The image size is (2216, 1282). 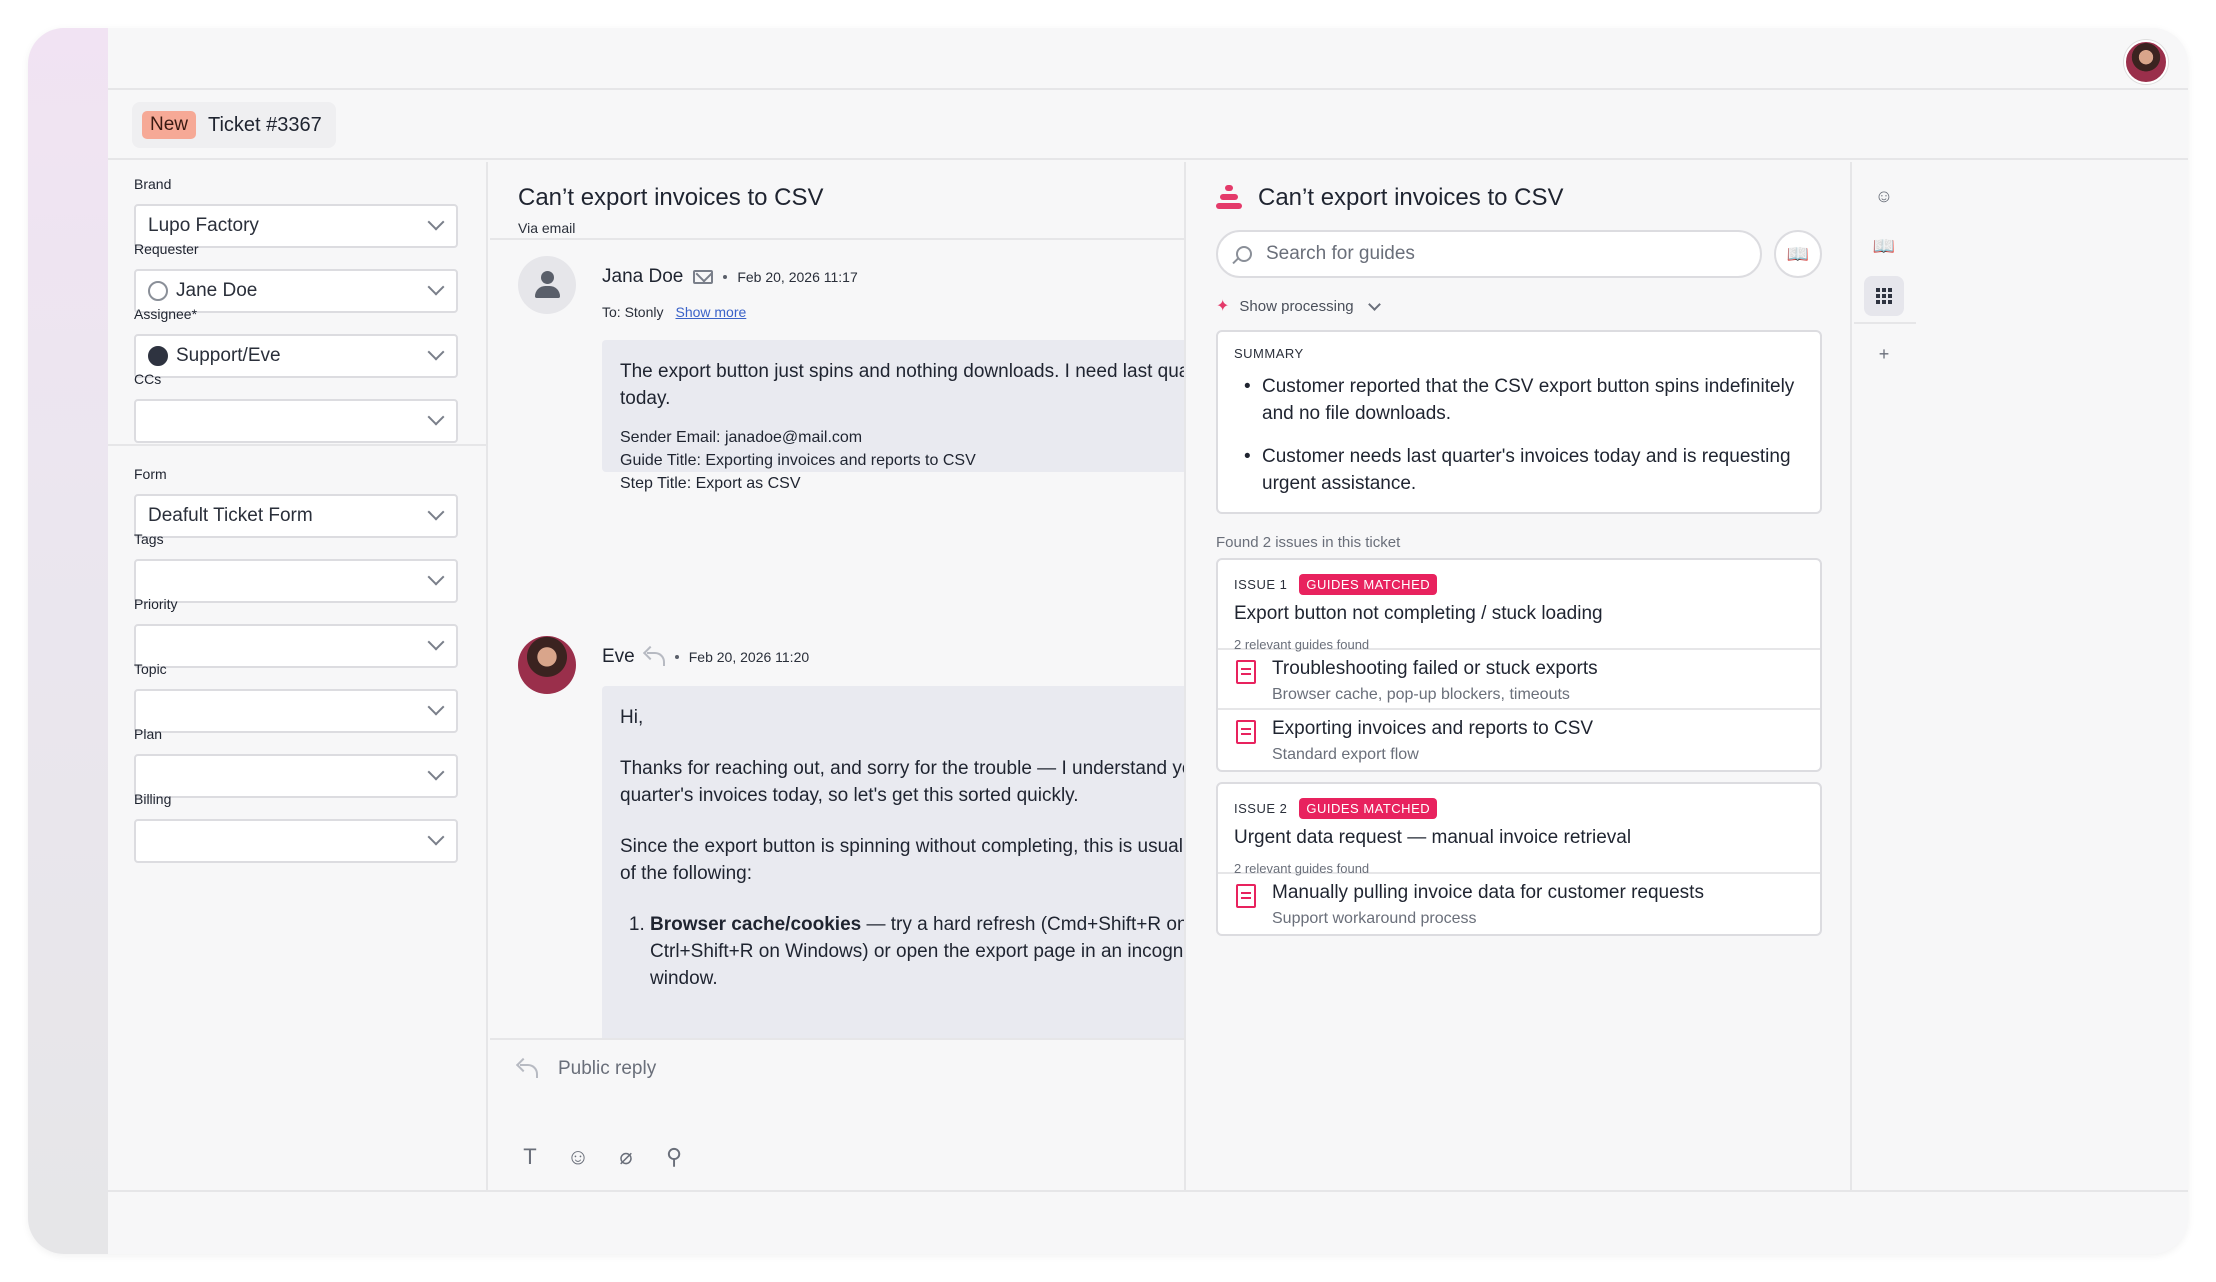 What do you see at coordinates (1223, 306) in the screenshot?
I see `sparkle-icon: ✦` at bounding box center [1223, 306].